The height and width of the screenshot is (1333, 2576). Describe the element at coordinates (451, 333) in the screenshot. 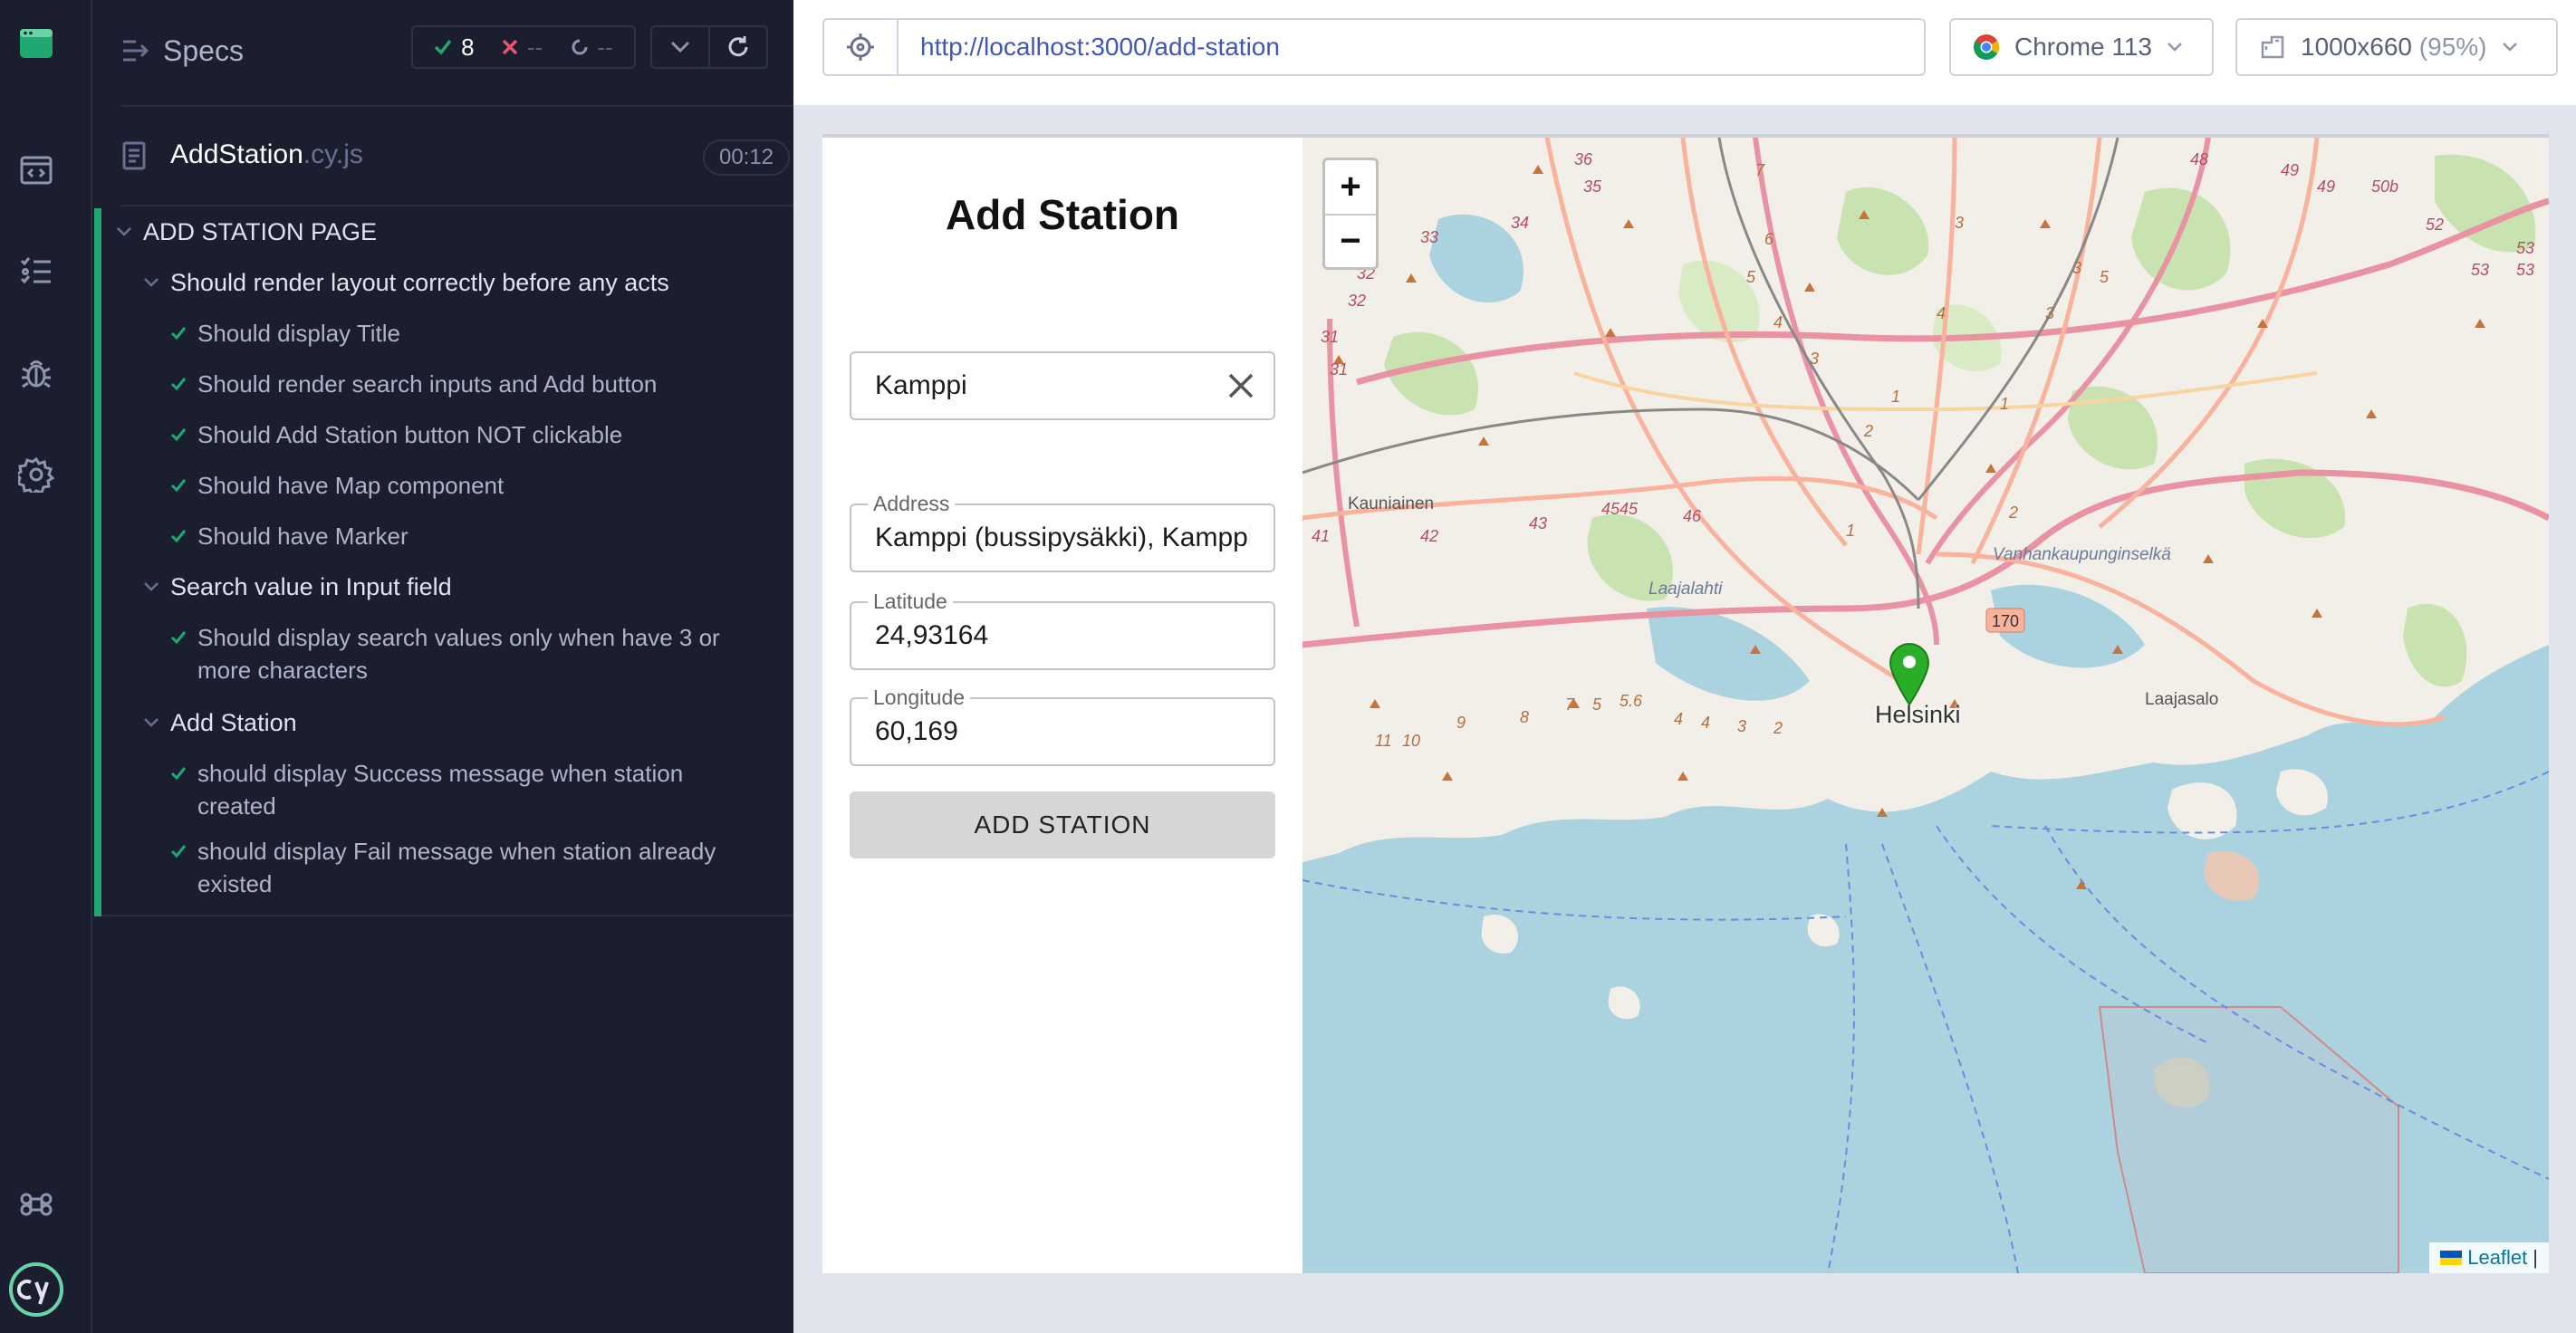

I see `test-item: Should display Title` at that location.